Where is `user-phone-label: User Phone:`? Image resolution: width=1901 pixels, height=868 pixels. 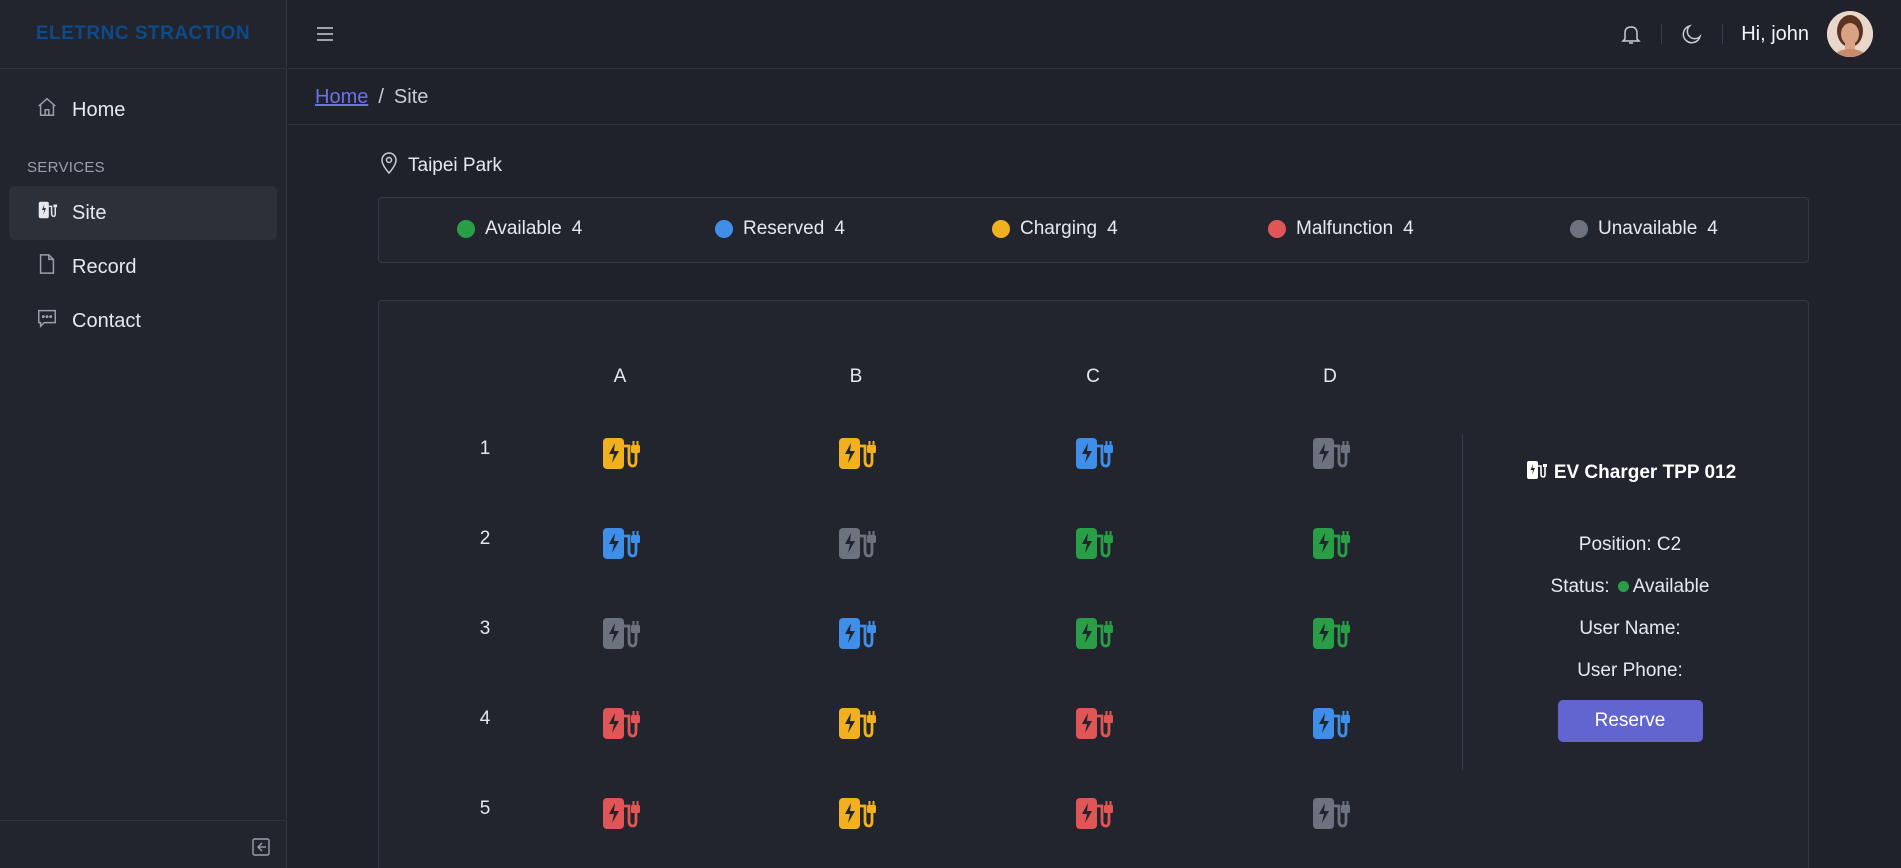
user-phone-label: User Phone: is located at coordinates (1630, 670).